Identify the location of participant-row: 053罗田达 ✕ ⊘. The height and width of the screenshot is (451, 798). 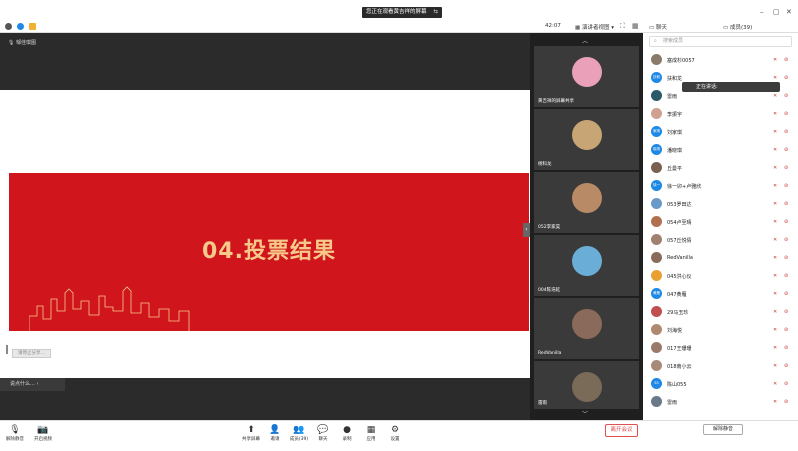
(720, 204).